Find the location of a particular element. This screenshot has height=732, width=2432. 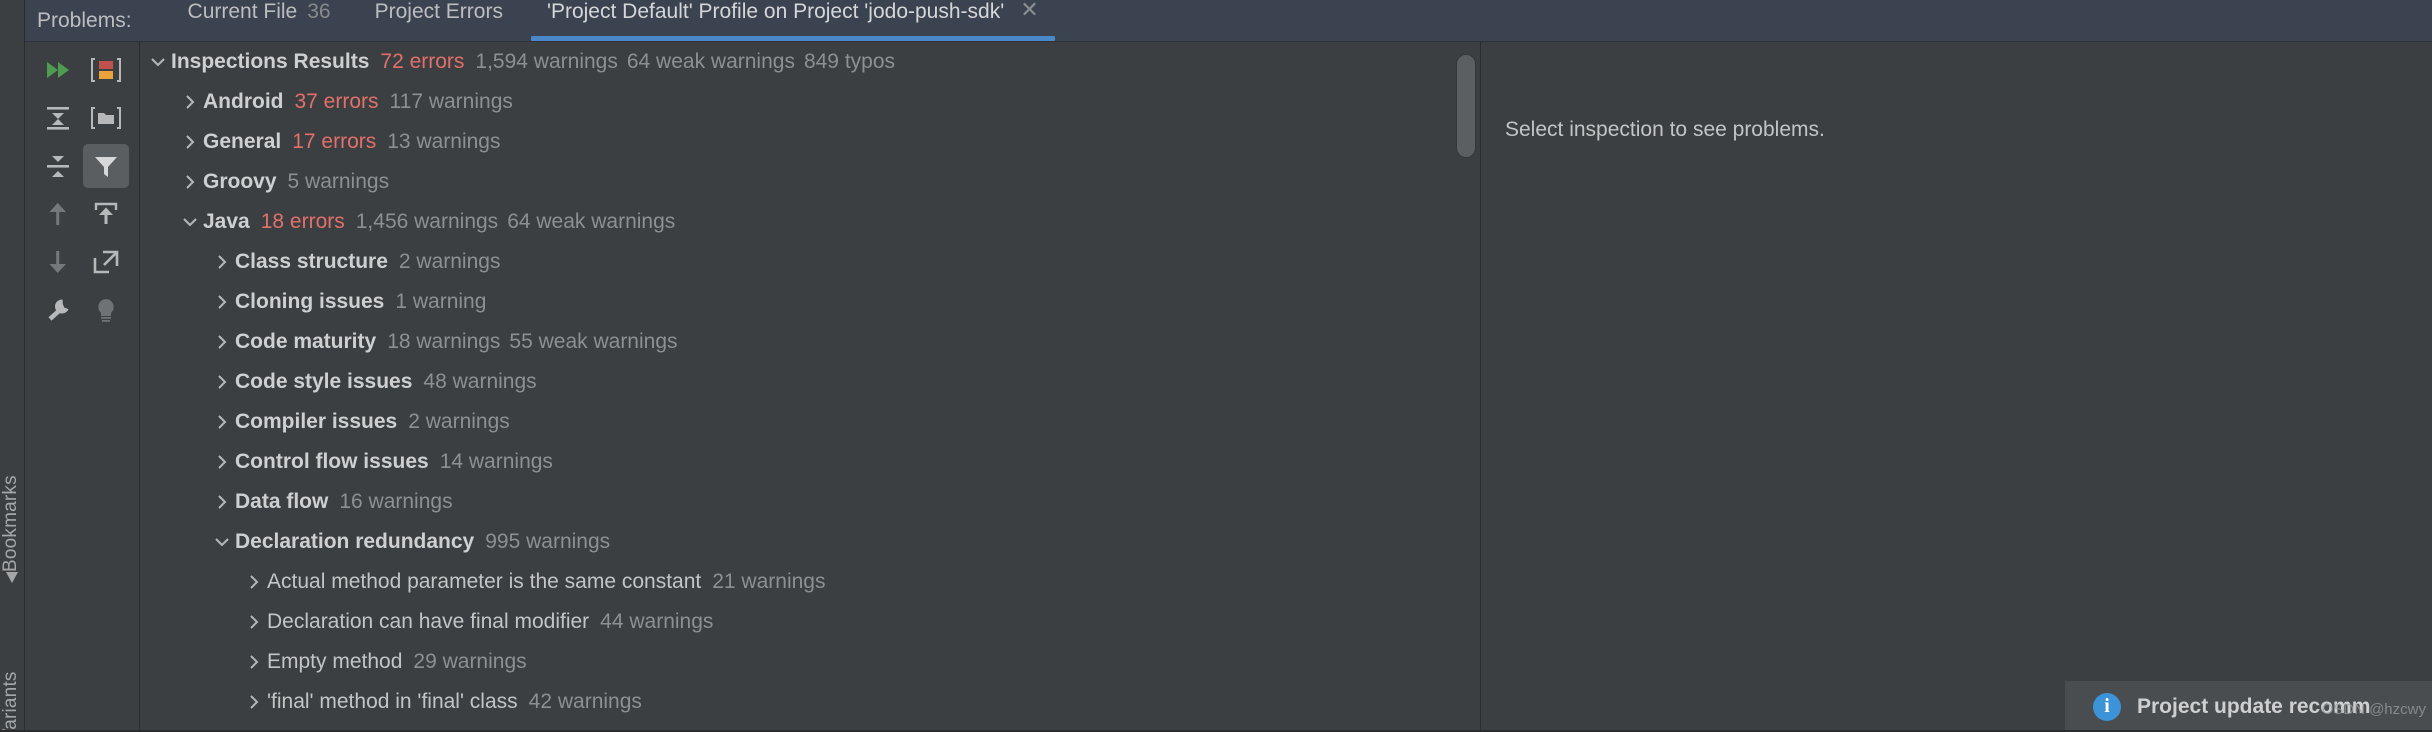

export-up-icon is located at coordinates (106, 213).